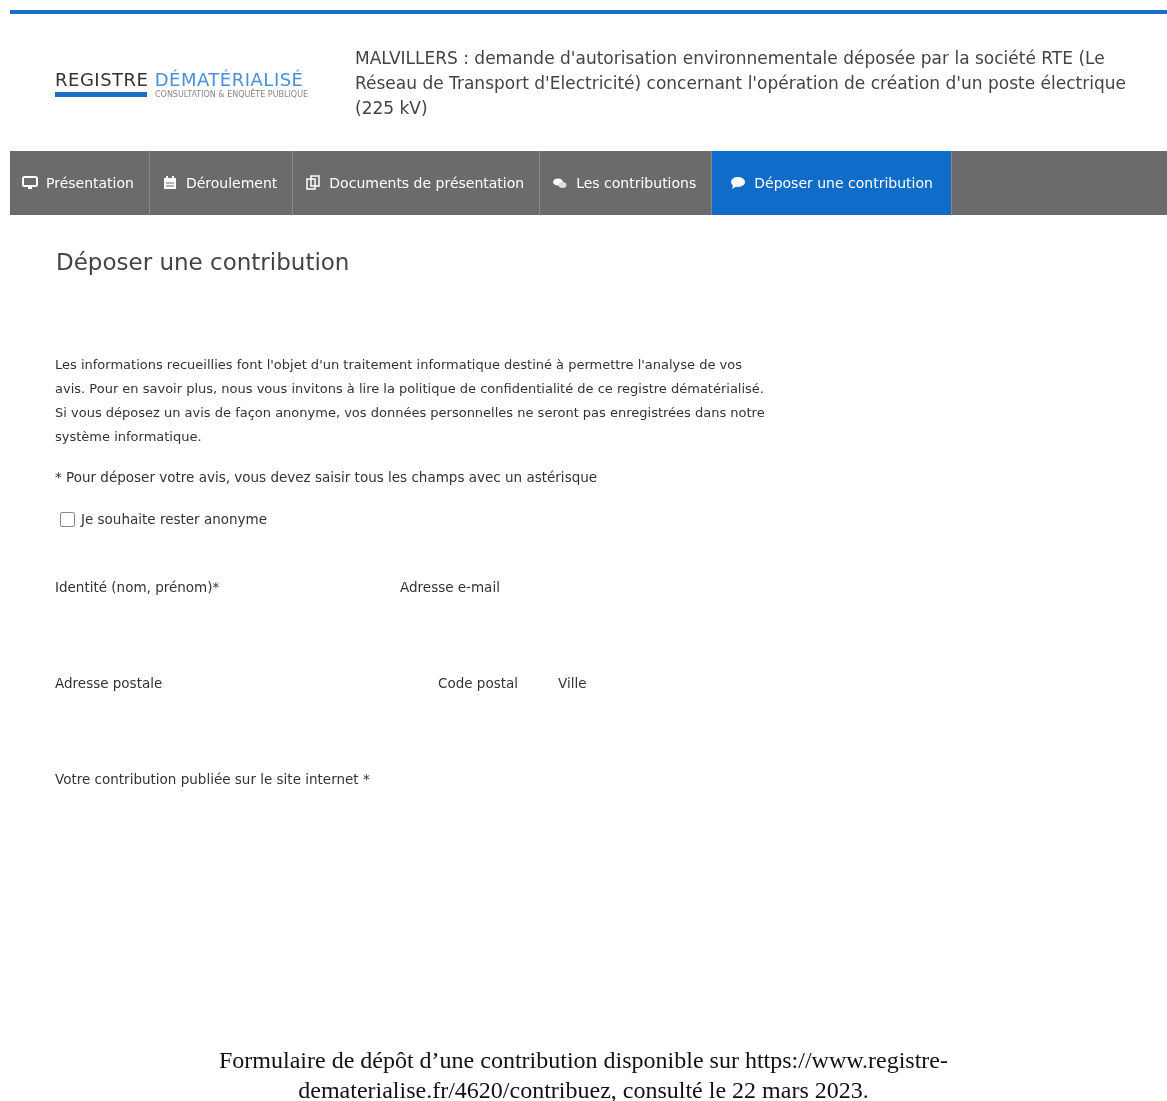  I want to click on nav-tab: Déroulement, so click(221, 183).